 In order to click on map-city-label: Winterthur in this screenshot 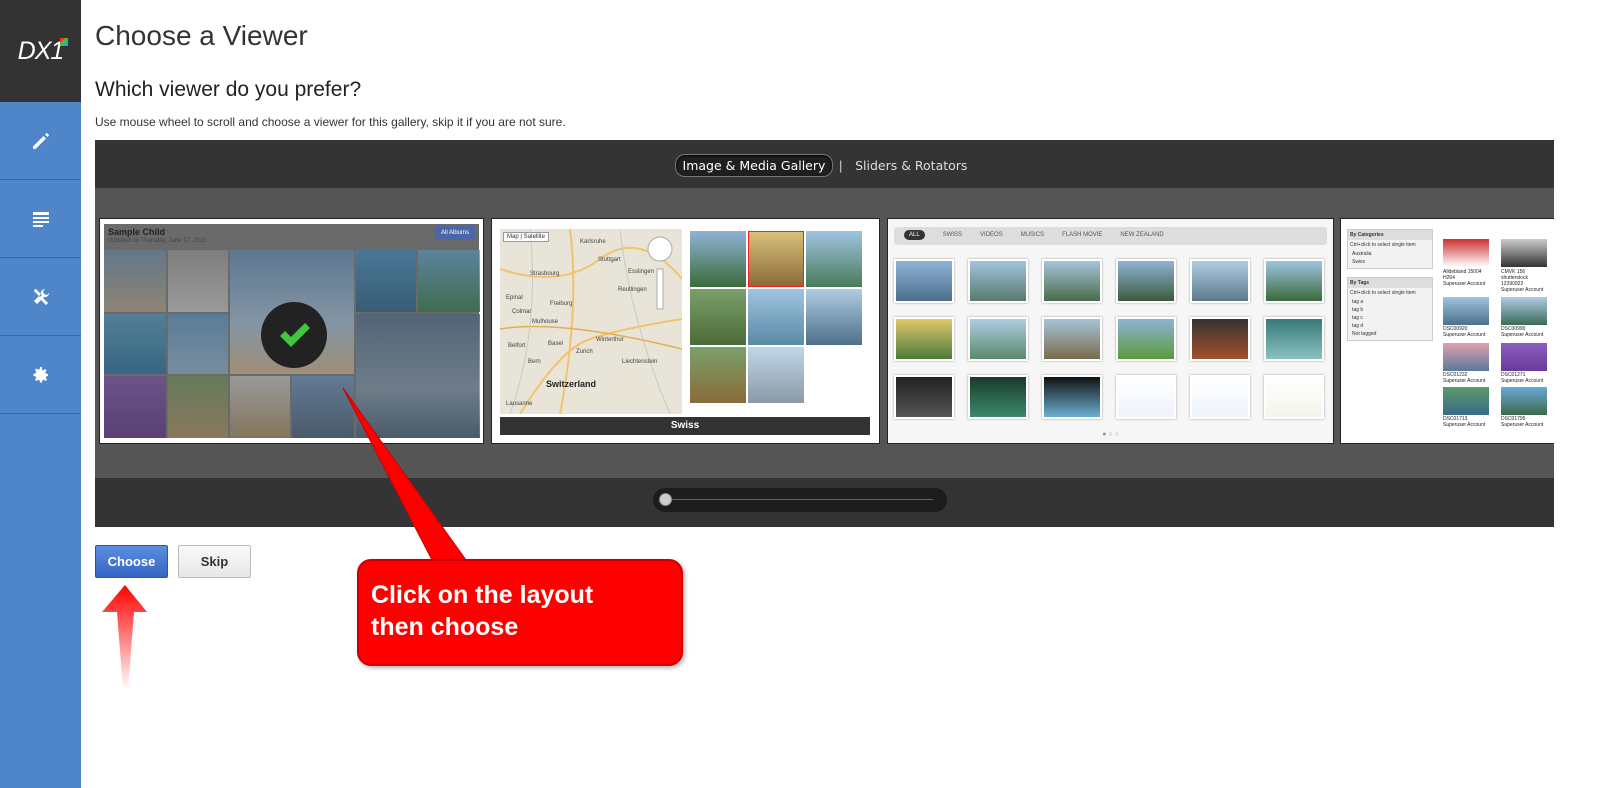, I will do `click(610, 340)`.